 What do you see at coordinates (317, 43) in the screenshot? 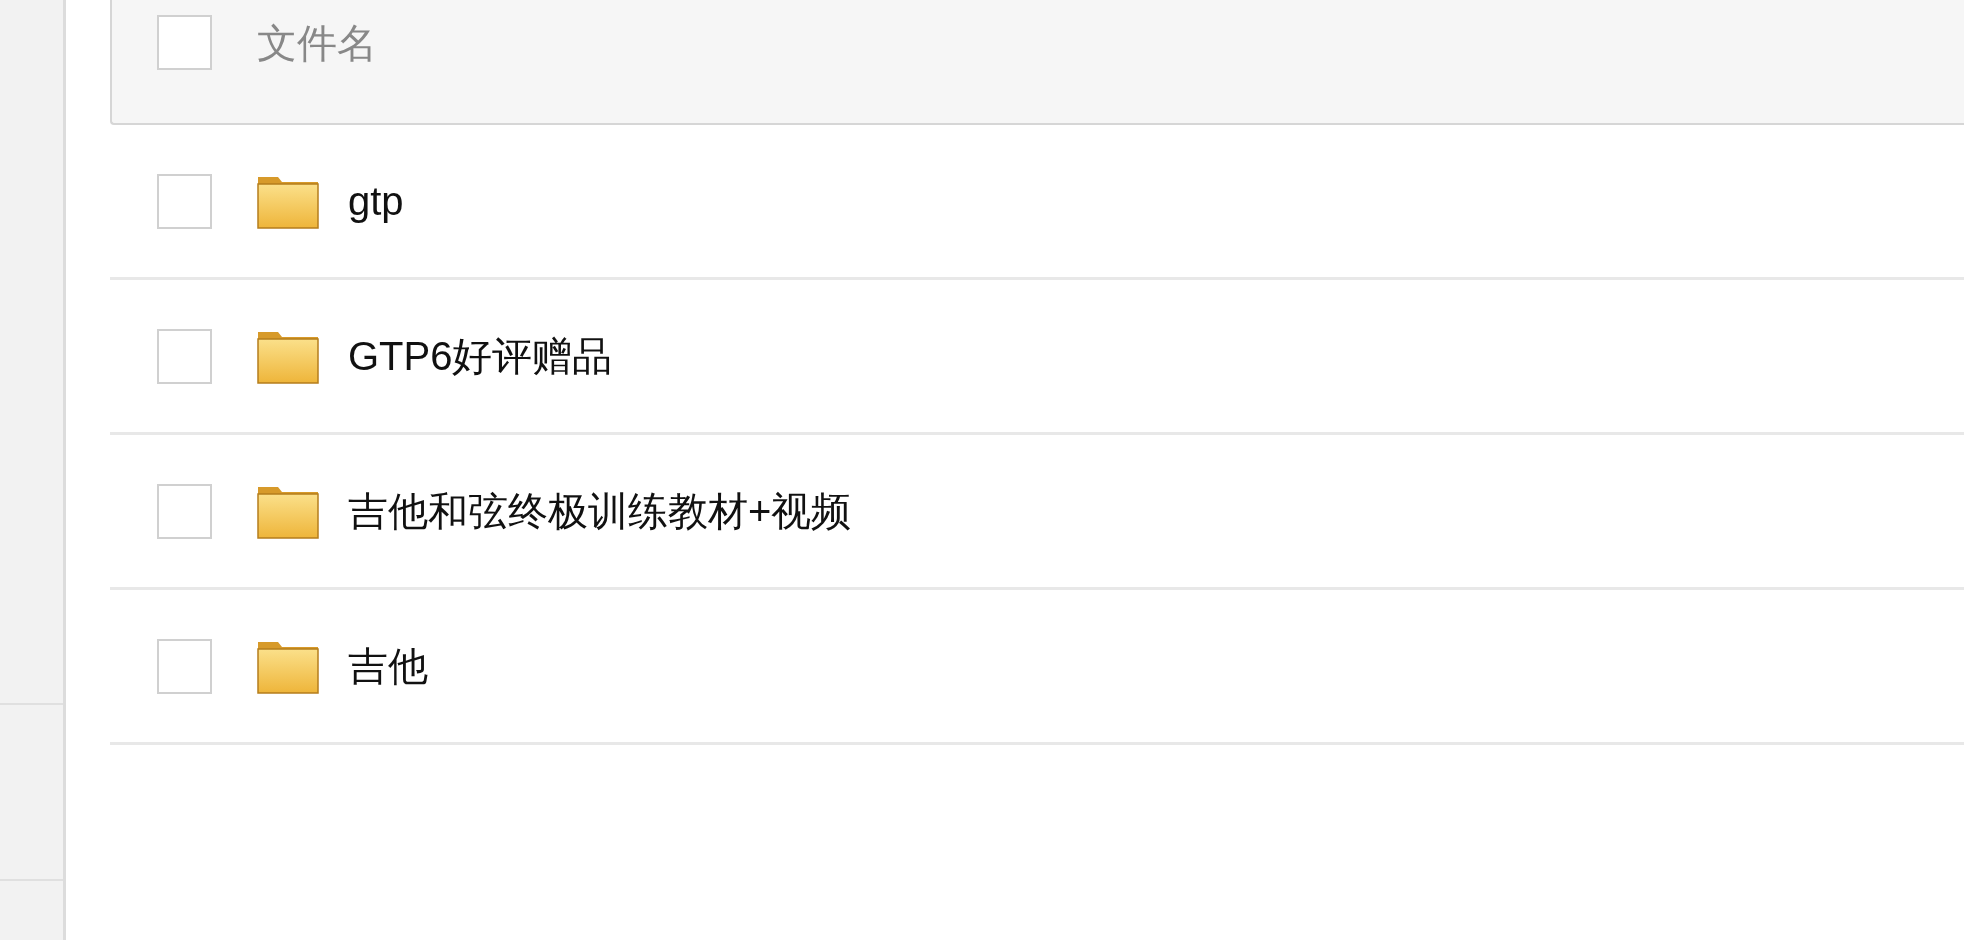
I see `column-header: 文件名` at bounding box center [317, 43].